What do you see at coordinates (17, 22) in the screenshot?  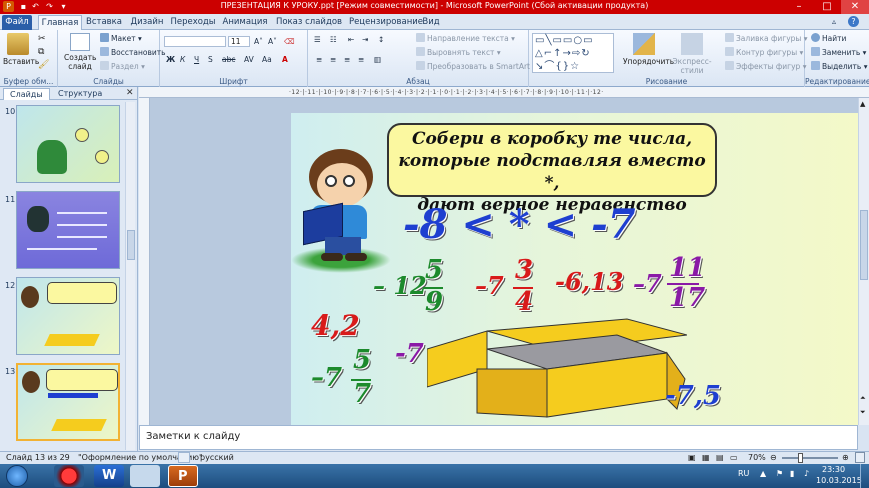 I see `tab-file: Файл` at bounding box center [17, 22].